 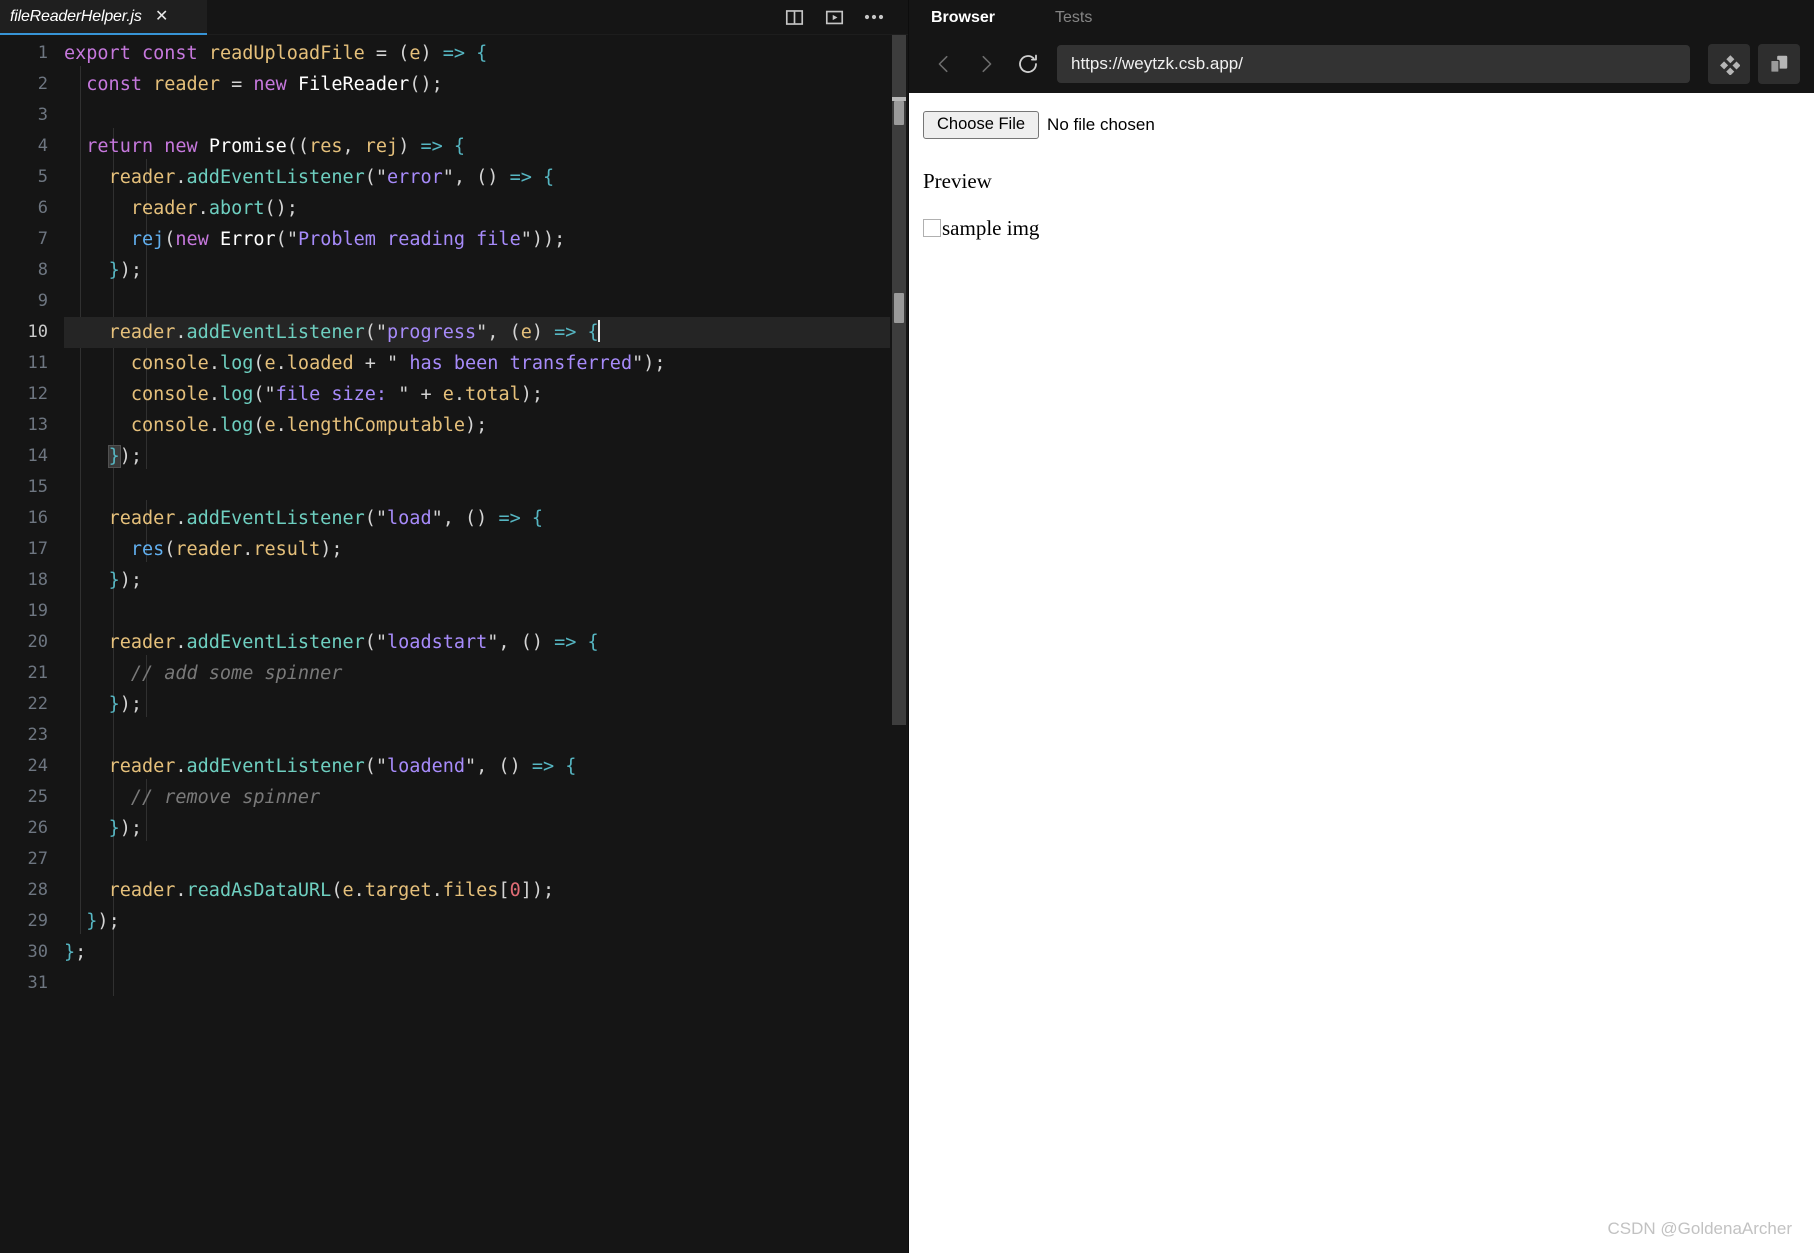 I want to click on code-line: reader.abort();, so click(x=486, y=208).